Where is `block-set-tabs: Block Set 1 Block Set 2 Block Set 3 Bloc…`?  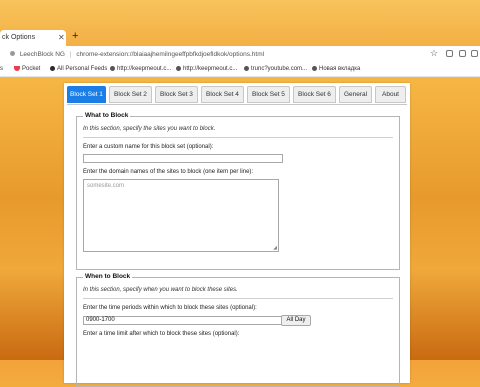
block-set-tabs: Block Set 1 Block Set 2 Block Set 3 Bloc… is located at coordinates (237, 95).